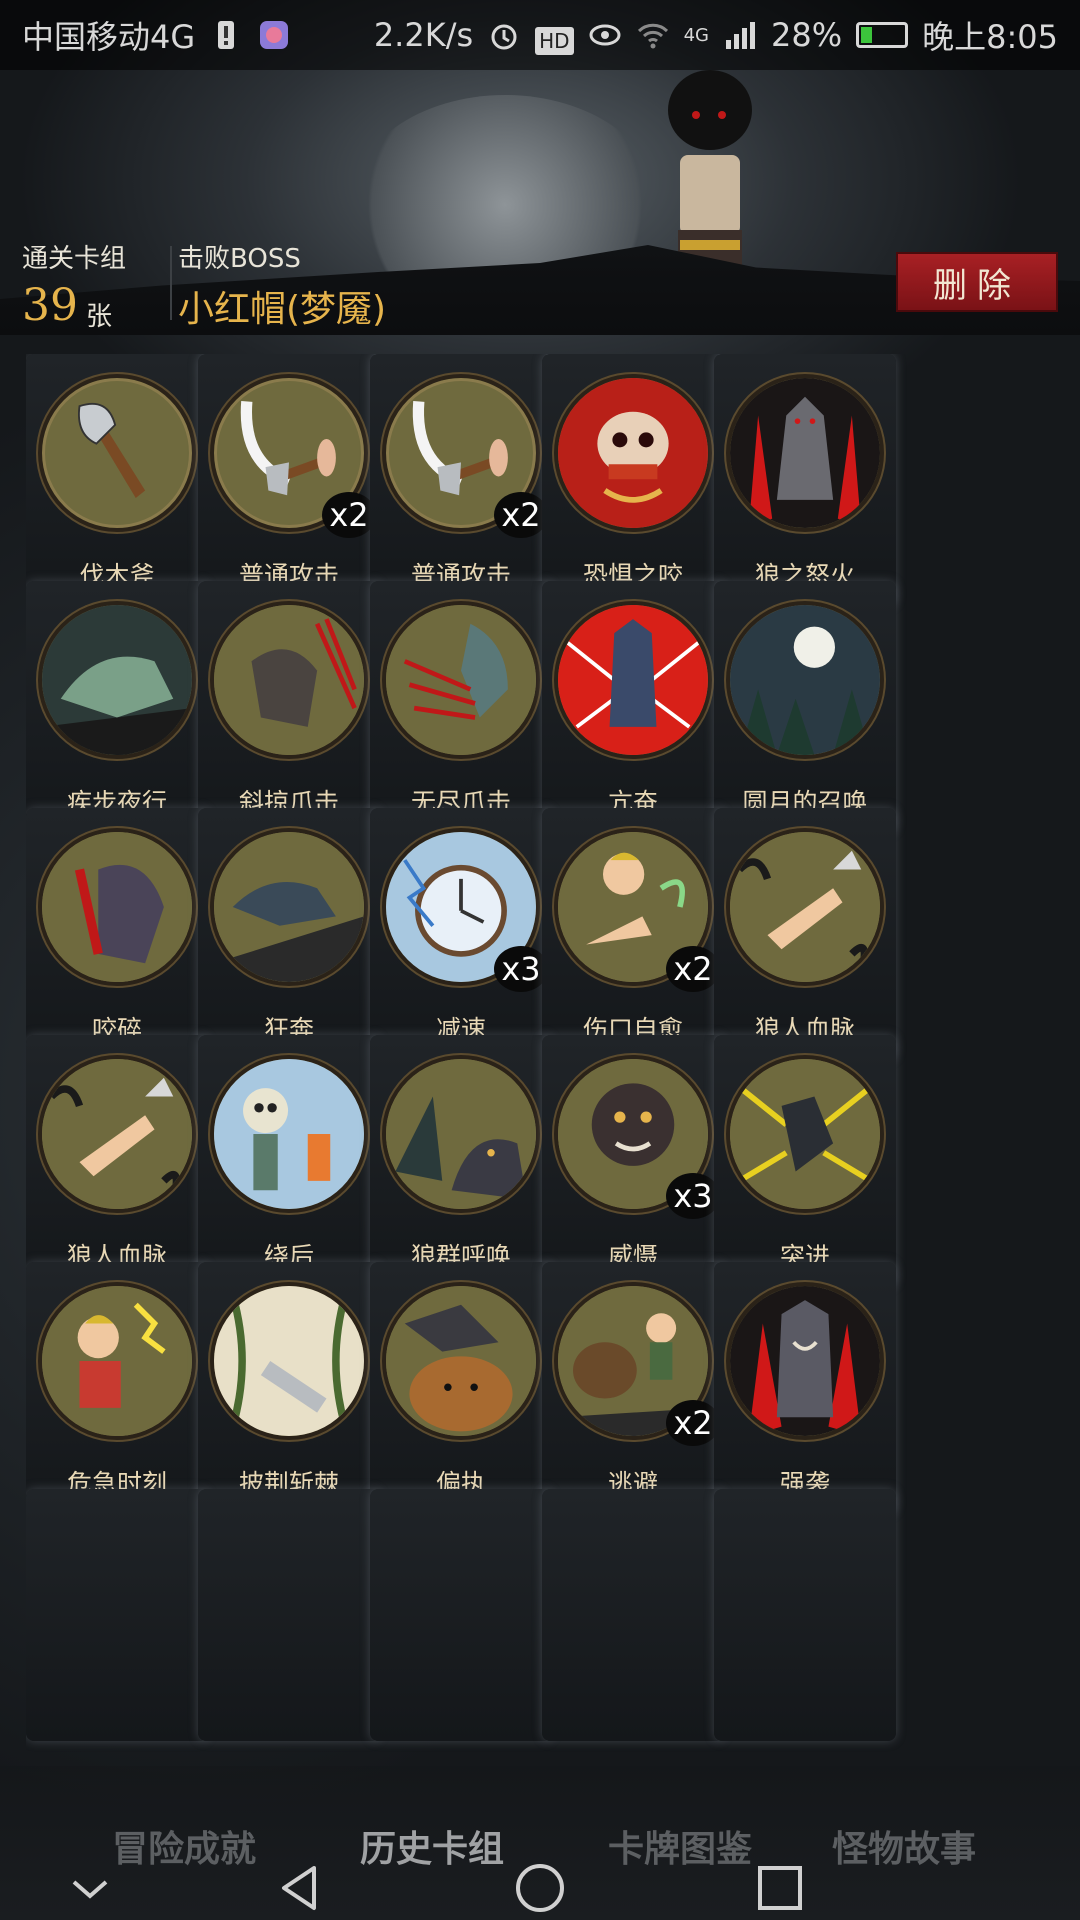  I want to click on alarm-icon, so click(504, 35).